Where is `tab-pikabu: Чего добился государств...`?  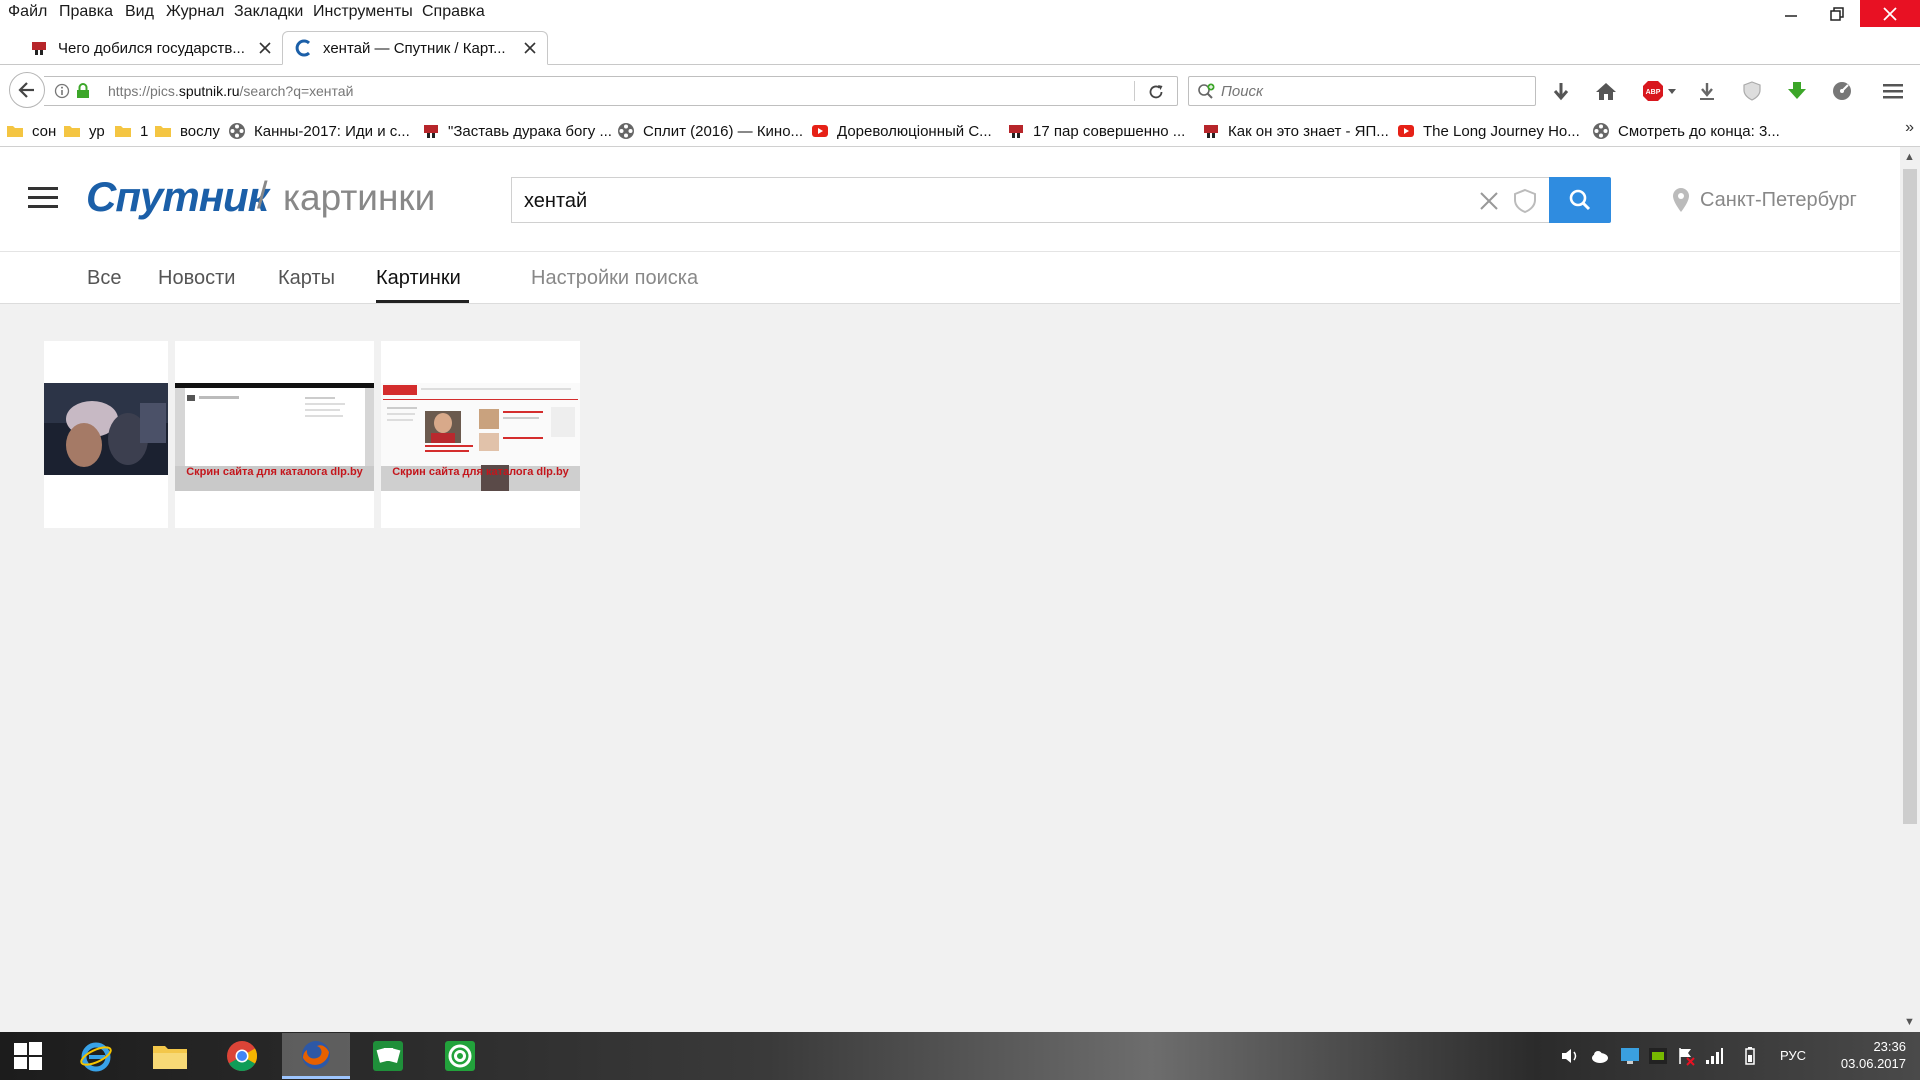 tab-pikabu: Чего добился государств... is located at coordinates (150, 48).